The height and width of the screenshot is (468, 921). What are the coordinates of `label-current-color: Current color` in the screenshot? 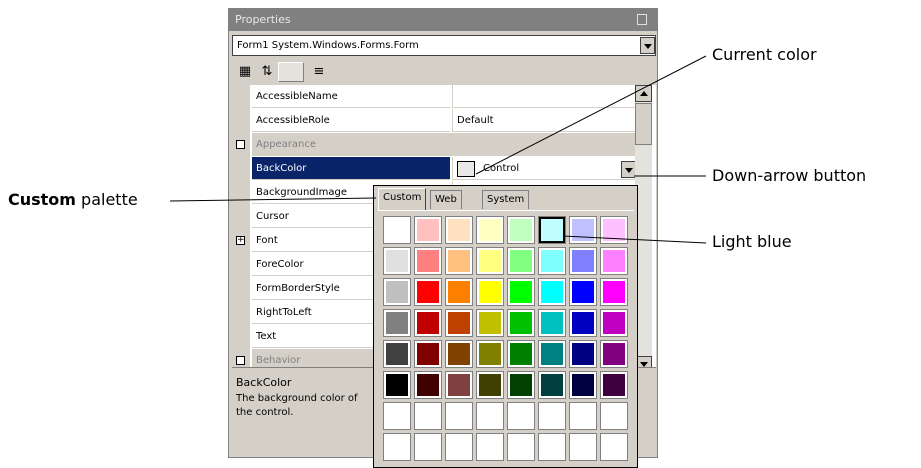 It's located at (764, 54).